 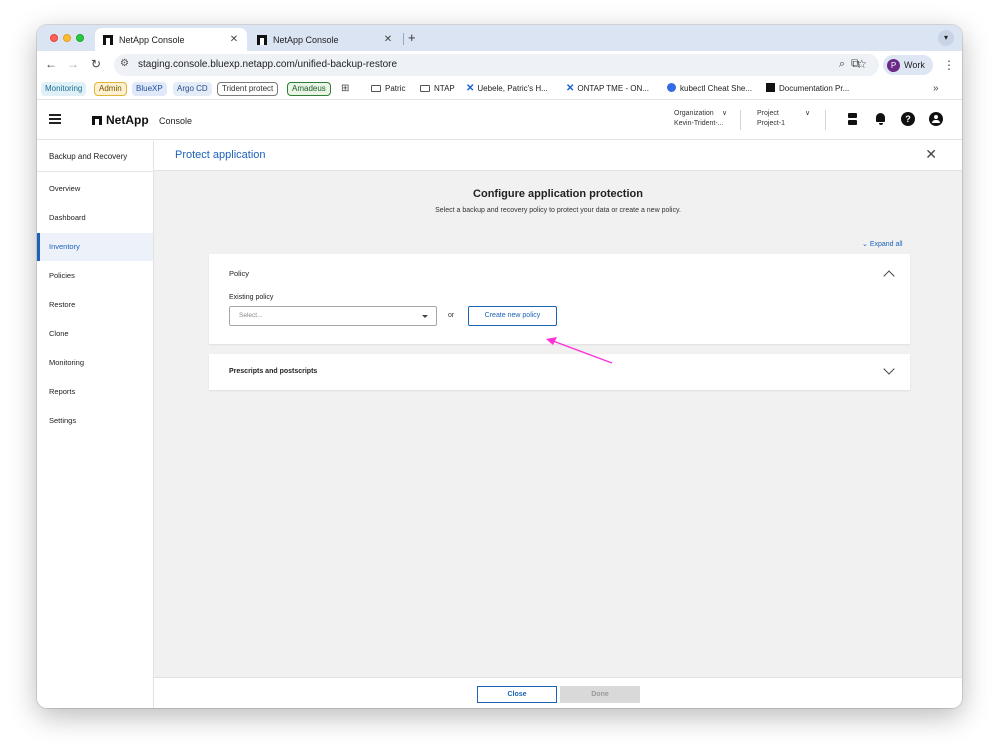 I want to click on apps-grid-icon: ⊞, so click(x=345, y=89).